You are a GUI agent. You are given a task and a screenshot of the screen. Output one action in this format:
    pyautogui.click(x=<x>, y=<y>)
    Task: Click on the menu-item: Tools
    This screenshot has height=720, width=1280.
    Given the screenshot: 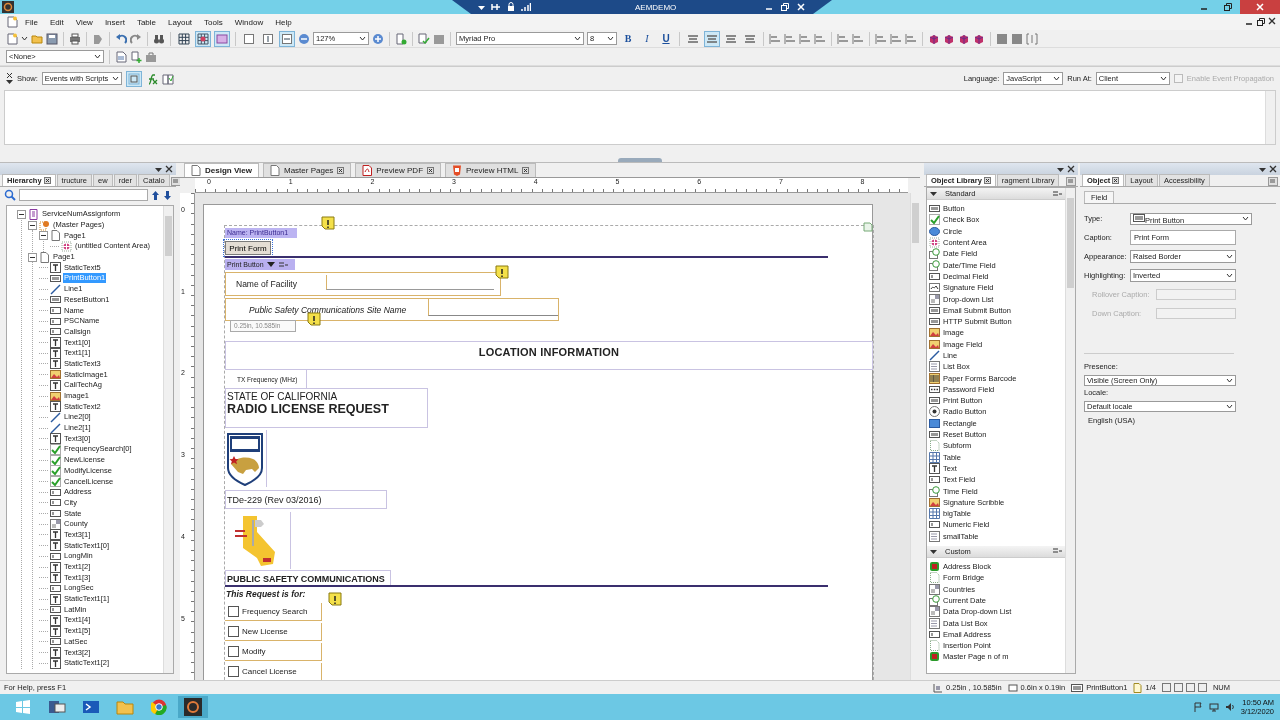 What is the action you would take?
    pyautogui.click(x=213, y=22)
    